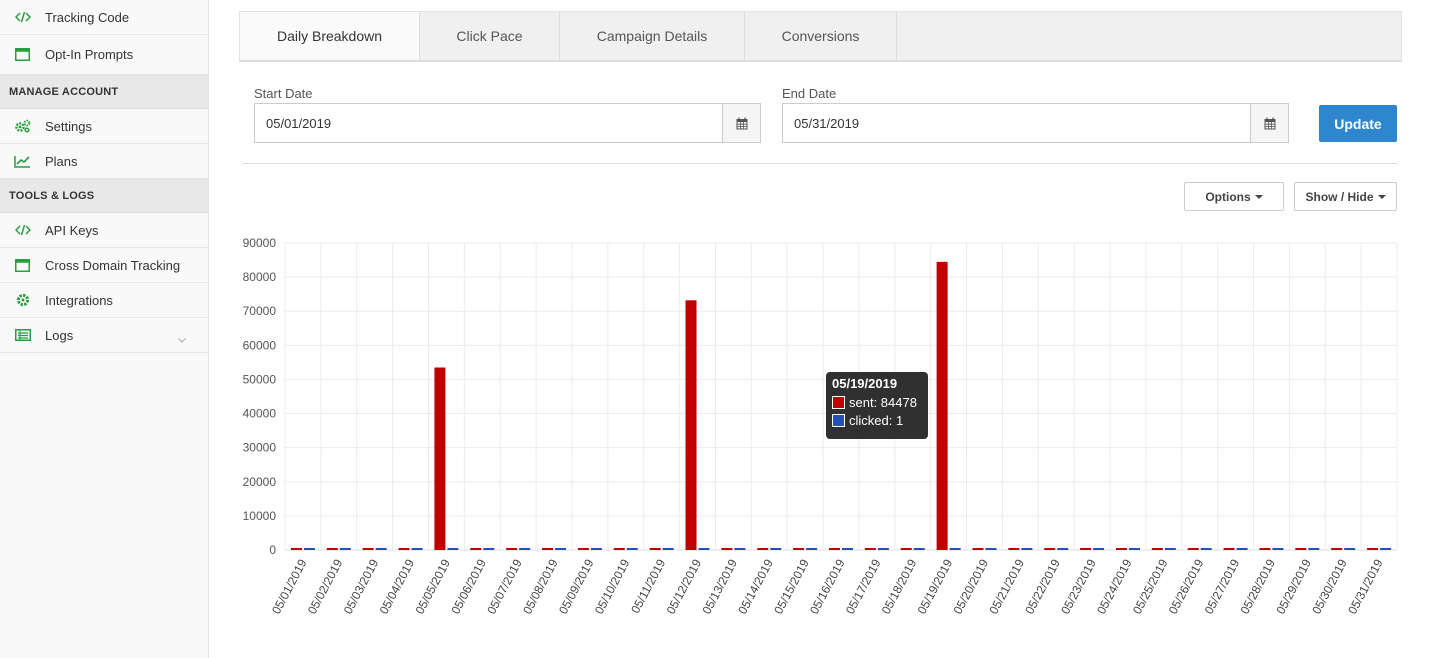  I want to click on y-tick-label: 0, so click(272, 550).